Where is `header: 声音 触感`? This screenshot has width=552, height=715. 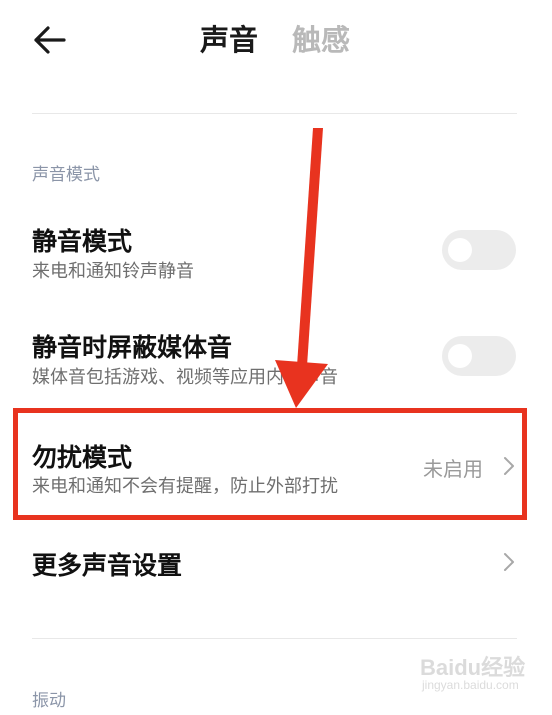 header: 声音 触感 is located at coordinates (276, 45).